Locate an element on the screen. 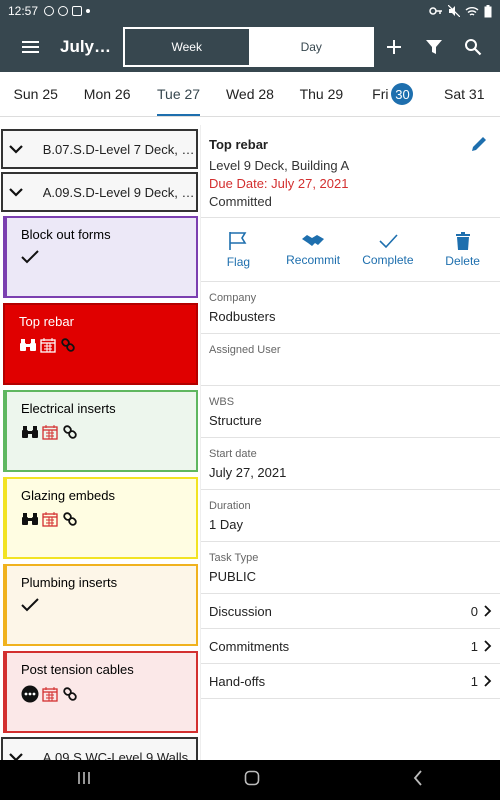 The height and width of the screenshot is (800, 500). task-card: Plumbing inserts is located at coordinates (100, 605).